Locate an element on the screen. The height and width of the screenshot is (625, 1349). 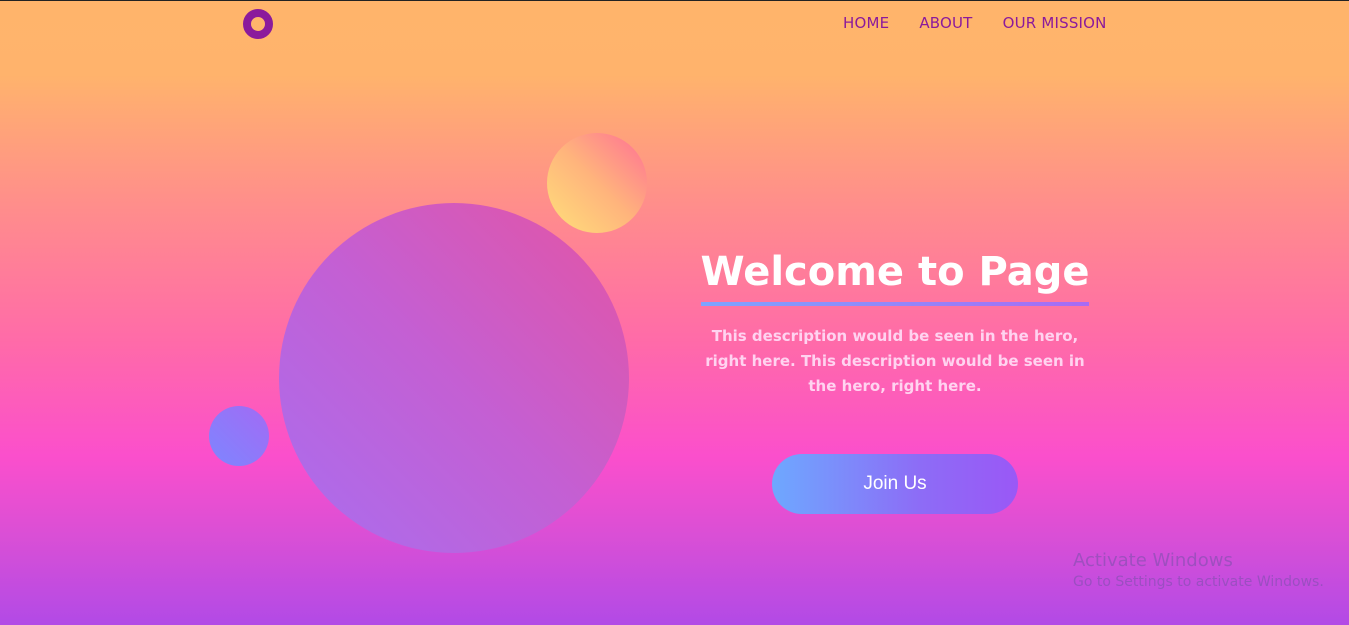
hero-title: Welcome to Page is located at coordinates (895, 277).